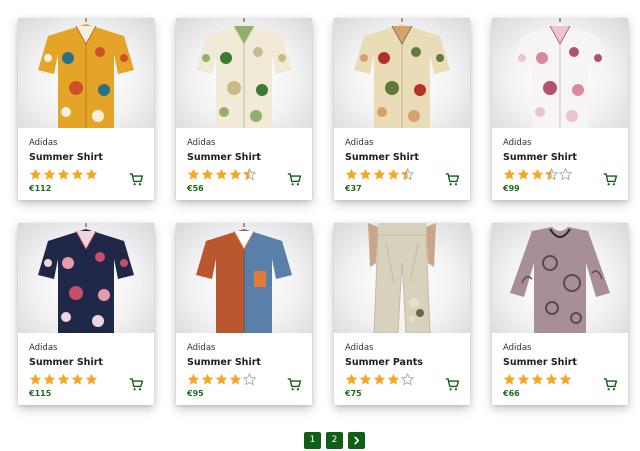 The height and width of the screenshot is (451, 640). I want to click on next-page-button, so click(356, 440).